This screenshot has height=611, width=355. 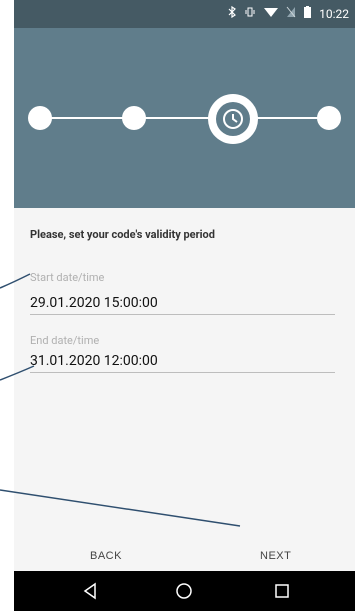 I want to click on vibrate-icon, so click(x=250, y=13).